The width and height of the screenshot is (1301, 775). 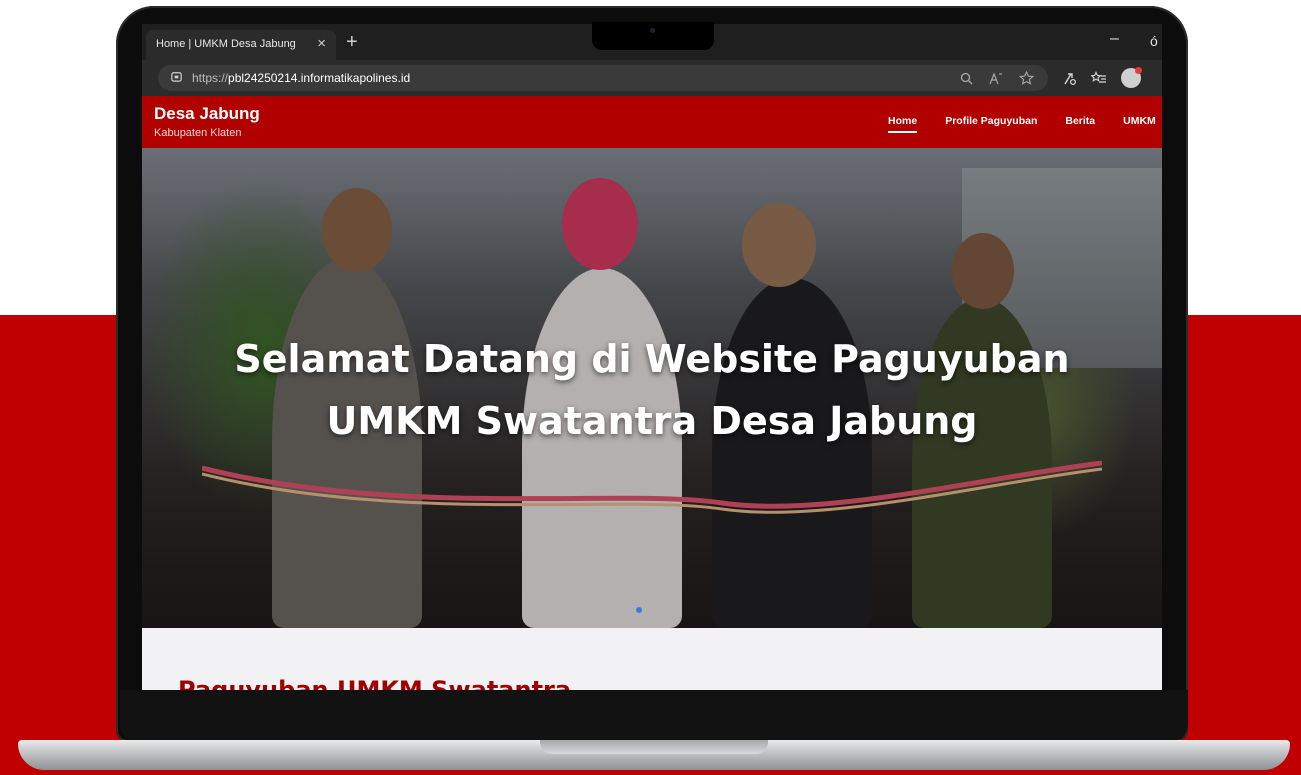 I want to click on brand-subtitle: Kabupaten Klaten, so click(x=198, y=133).